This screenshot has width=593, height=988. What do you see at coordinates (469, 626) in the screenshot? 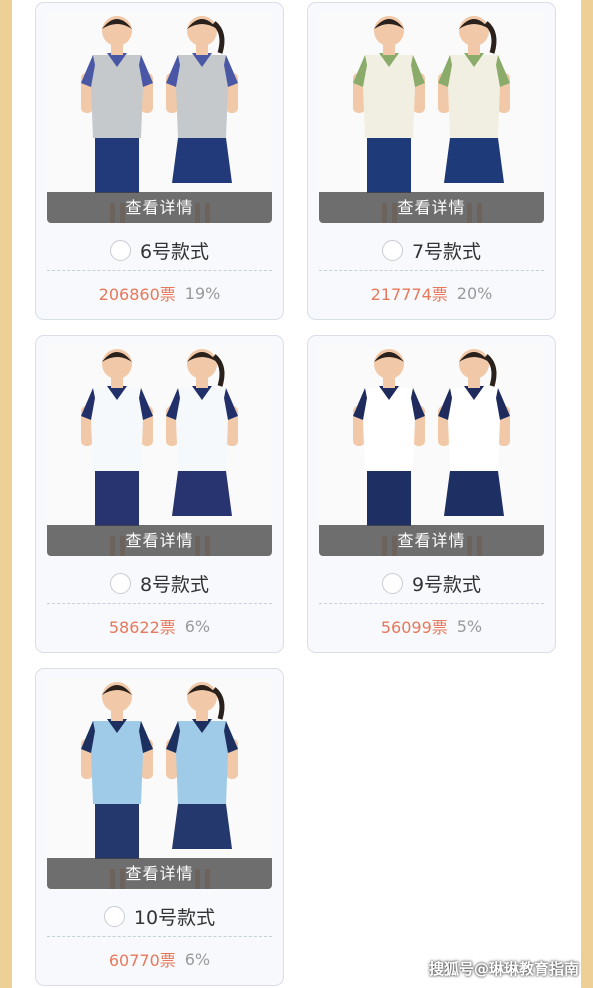
I see `vote-percent: 5%` at bounding box center [469, 626].